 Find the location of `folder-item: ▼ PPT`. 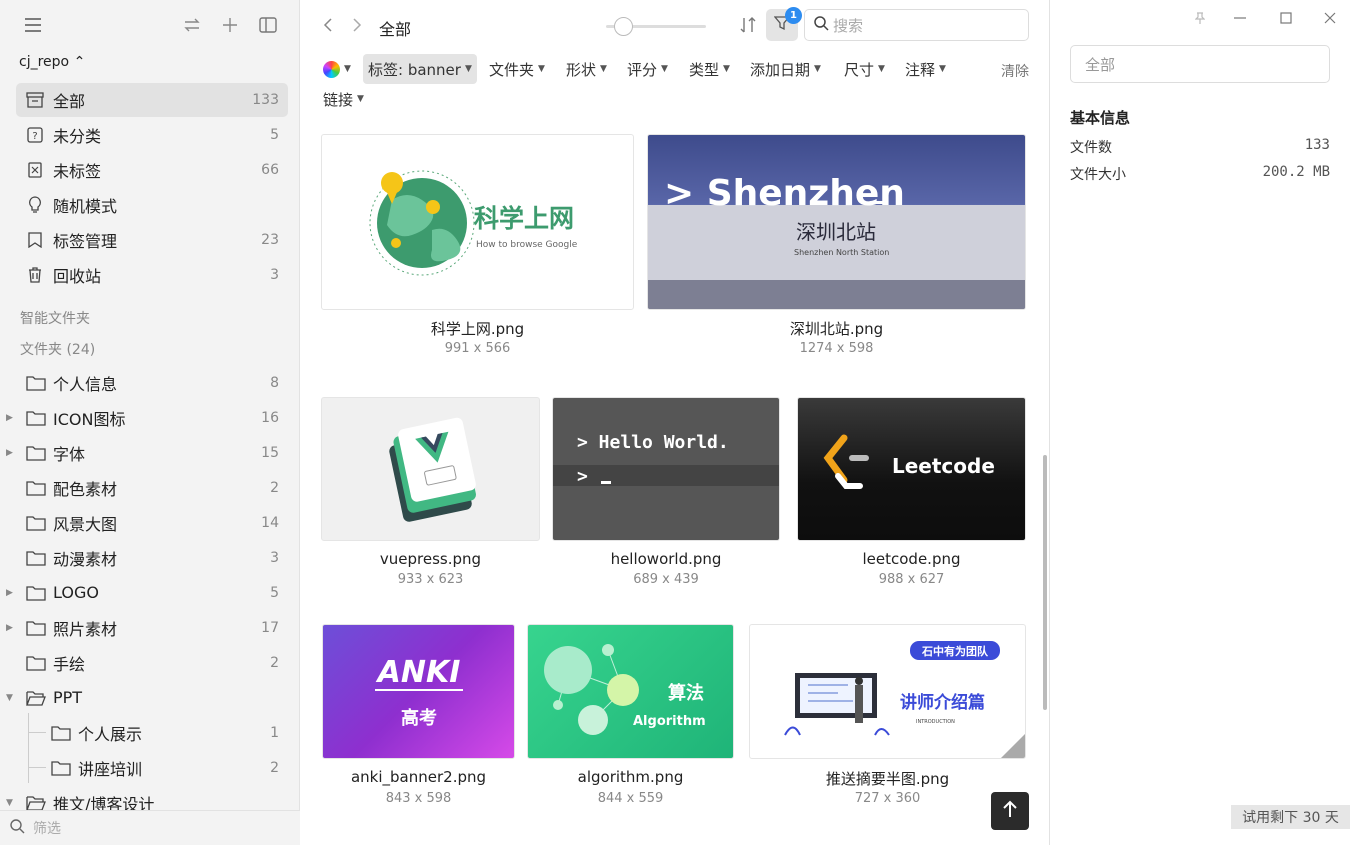

folder-item: ▼ PPT is located at coordinates (150, 697).